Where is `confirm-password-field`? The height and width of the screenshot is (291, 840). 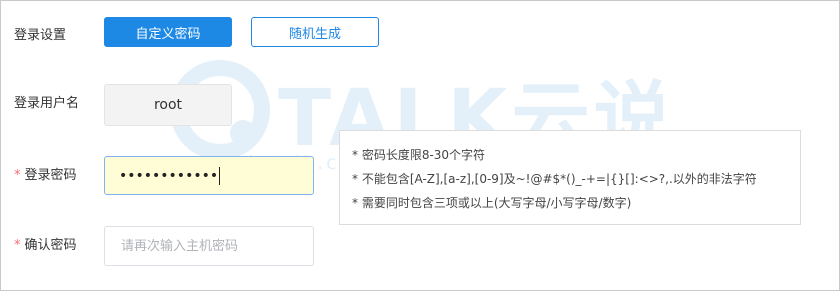
confirm-password-field is located at coordinates (209, 246).